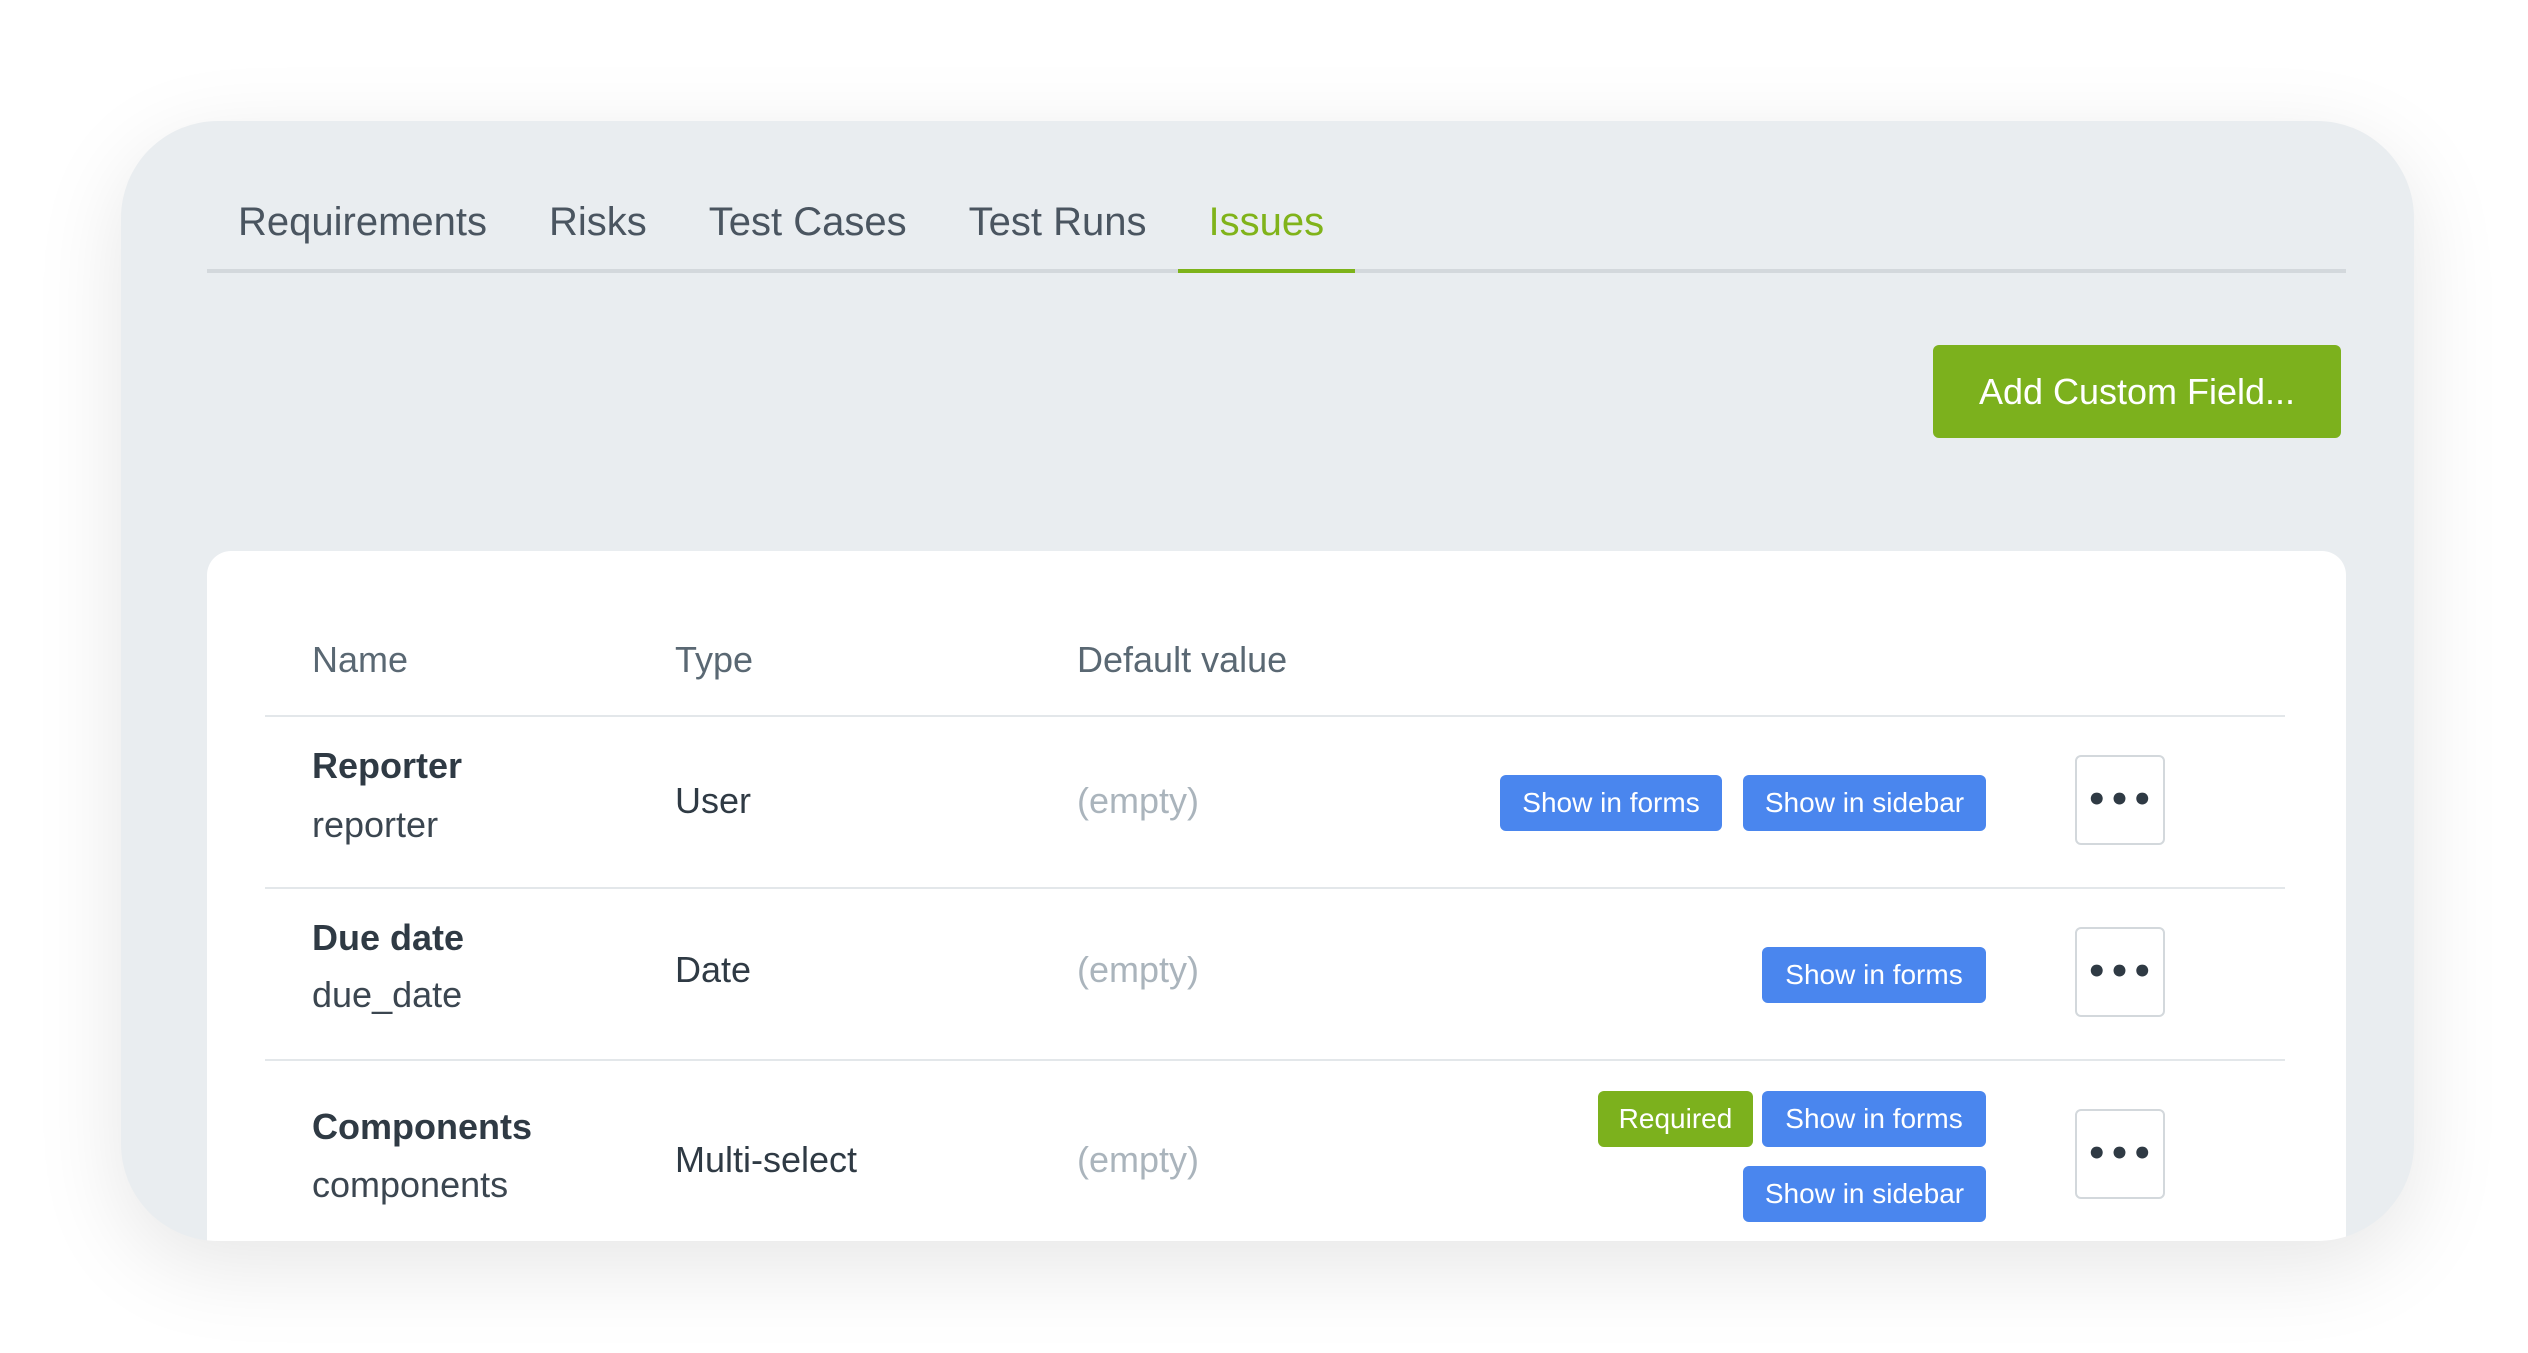  What do you see at coordinates (360, 659) in the screenshot?
I see `column-header-name: Name` at bounding box center [360, 659].